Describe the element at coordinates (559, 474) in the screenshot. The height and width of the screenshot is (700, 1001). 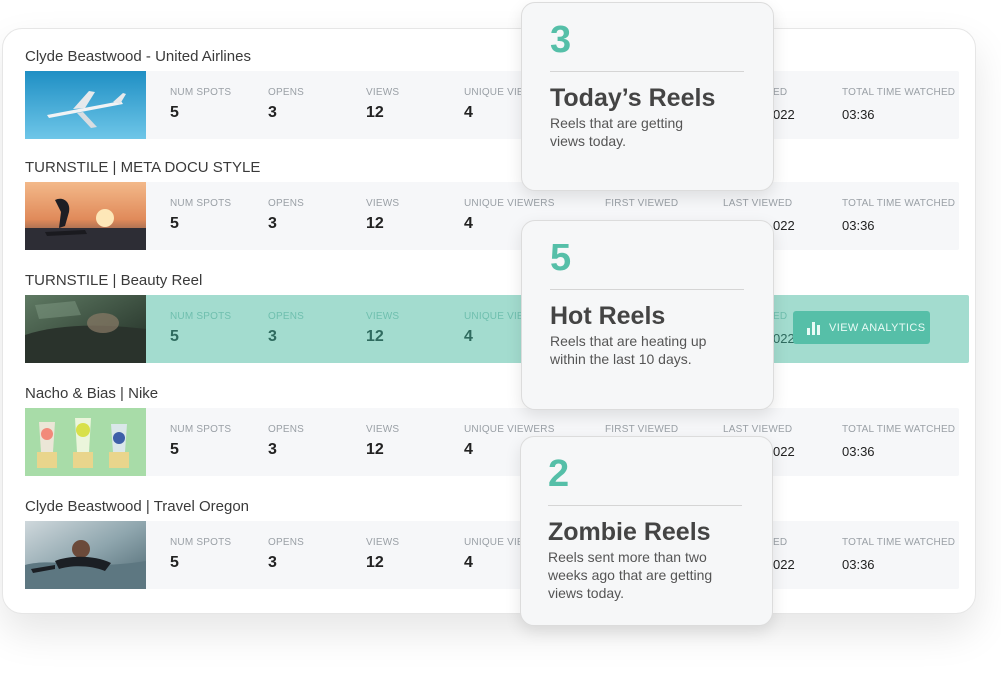
I see `zombie-reels-count: 2` at that location.